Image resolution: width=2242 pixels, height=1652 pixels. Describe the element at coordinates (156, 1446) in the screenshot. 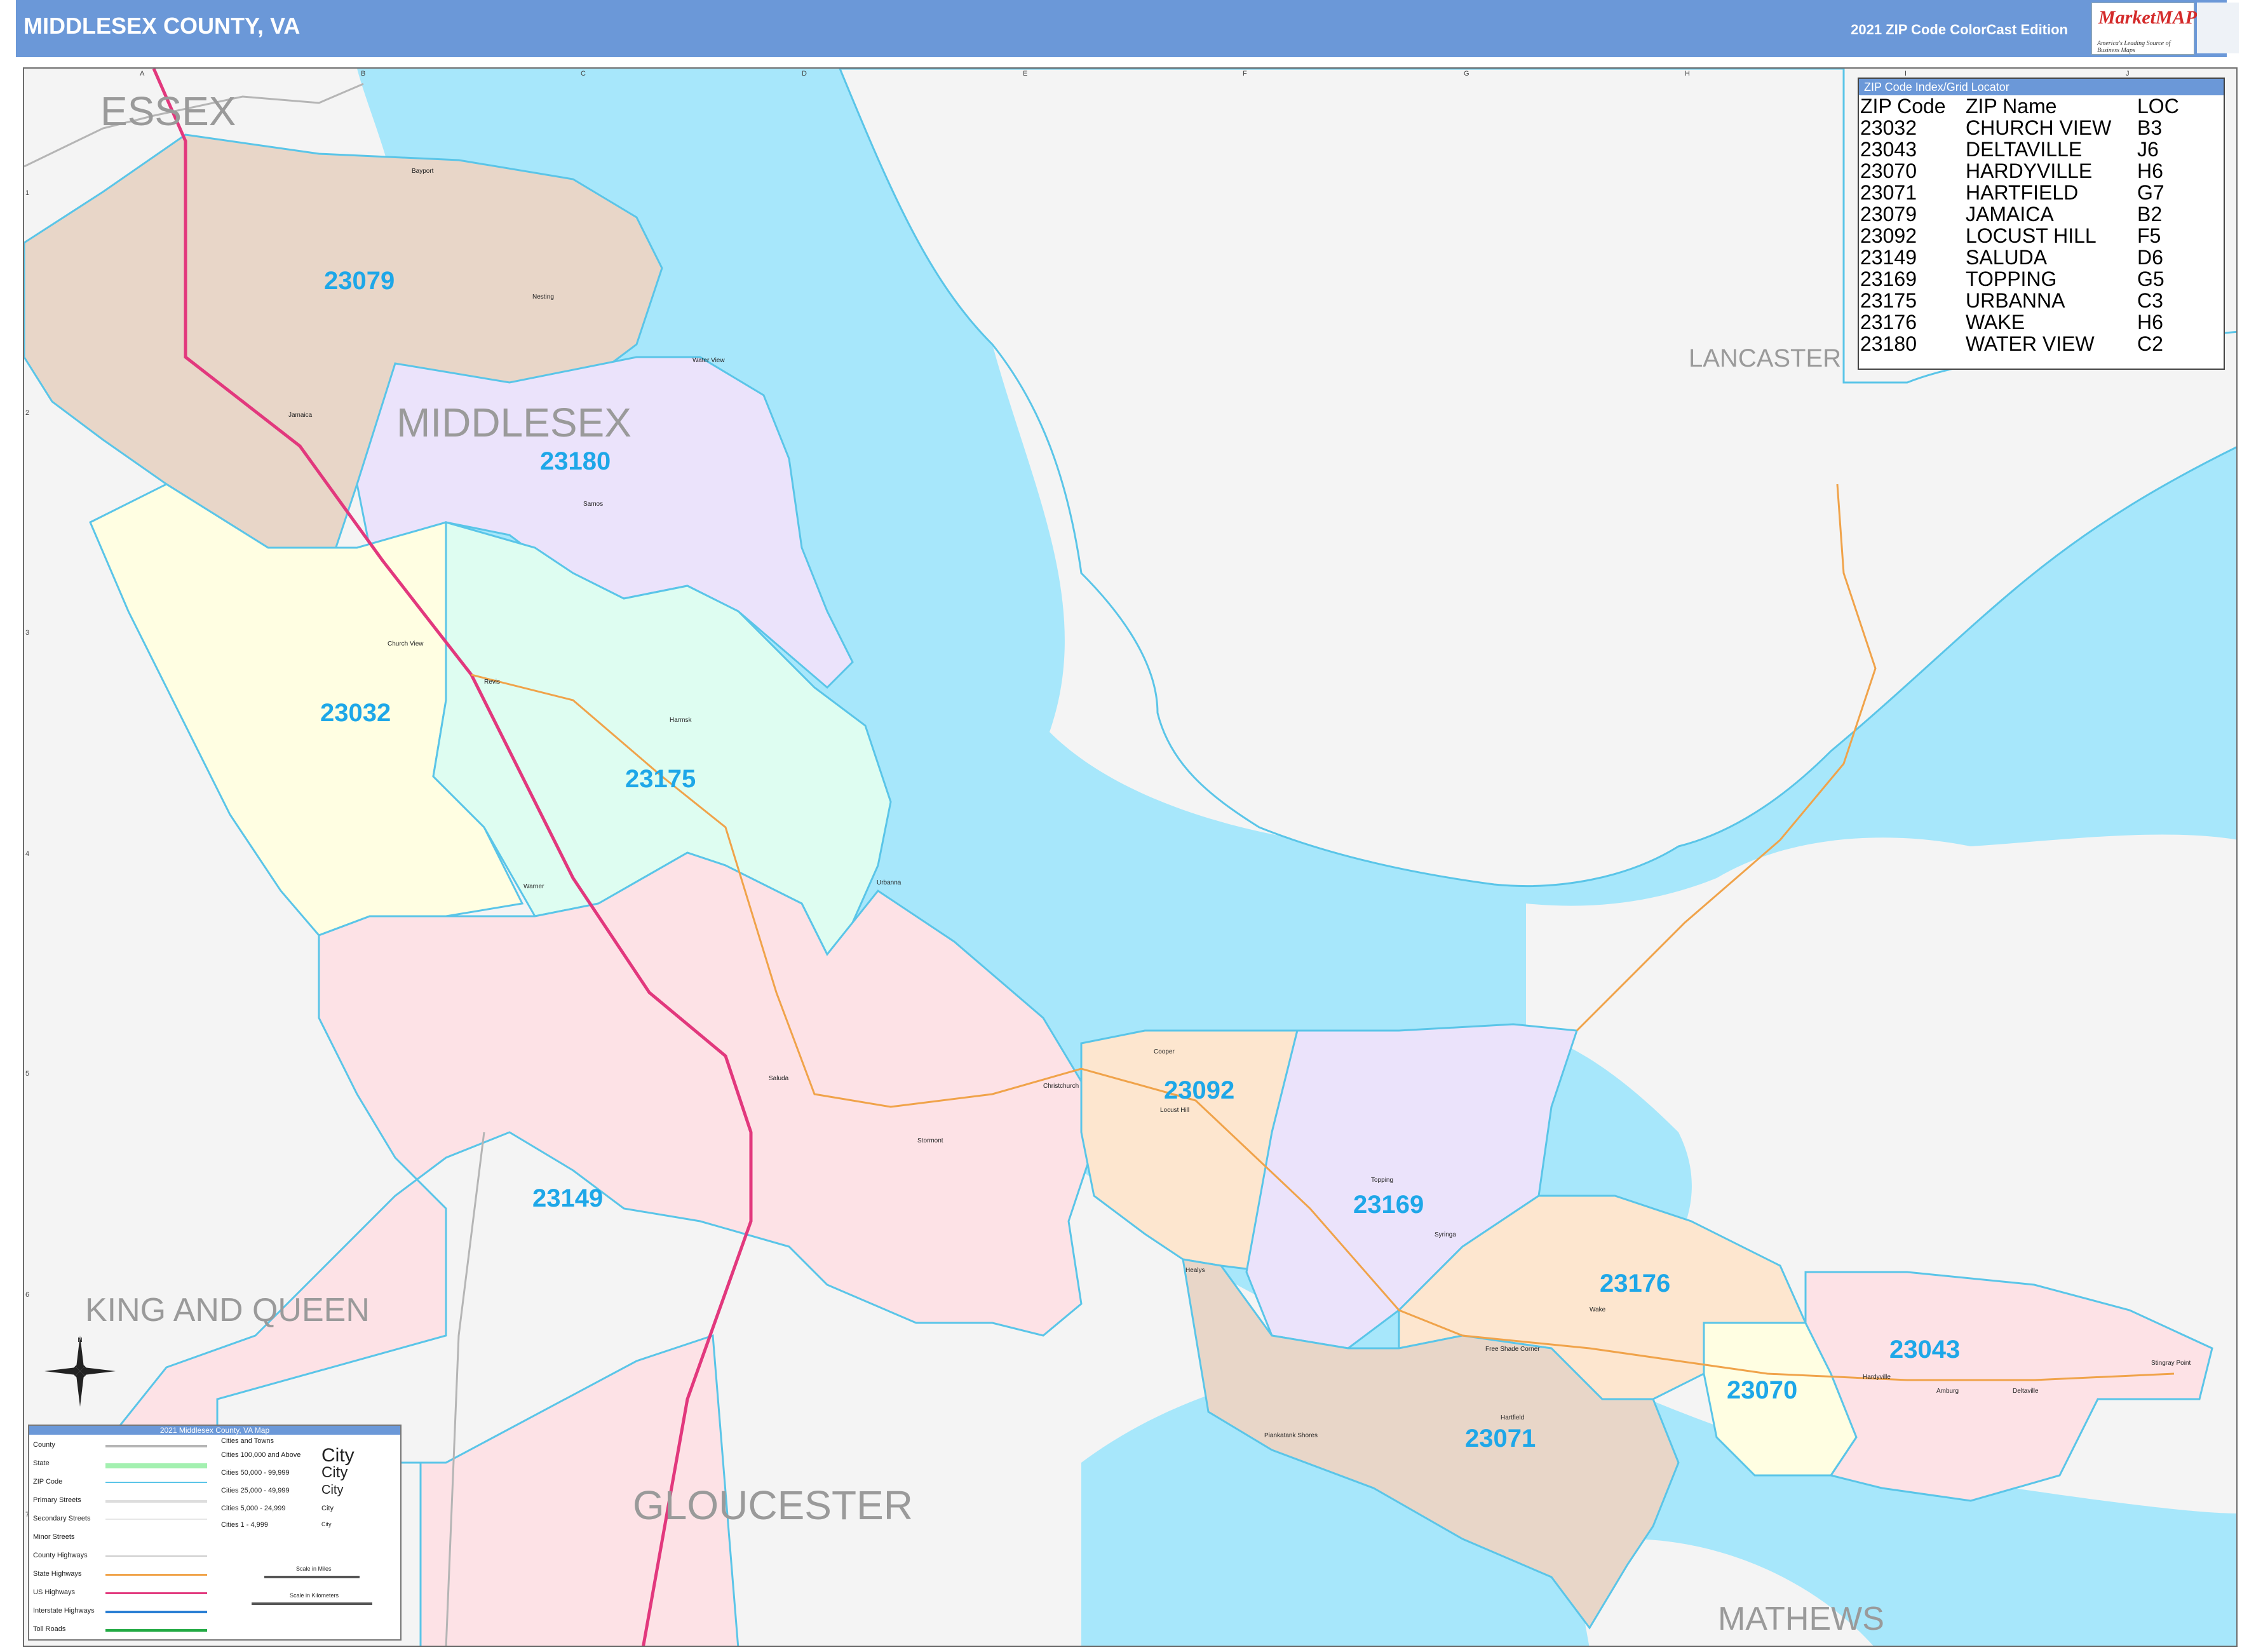

I see `legend-county-swatch` at that location.